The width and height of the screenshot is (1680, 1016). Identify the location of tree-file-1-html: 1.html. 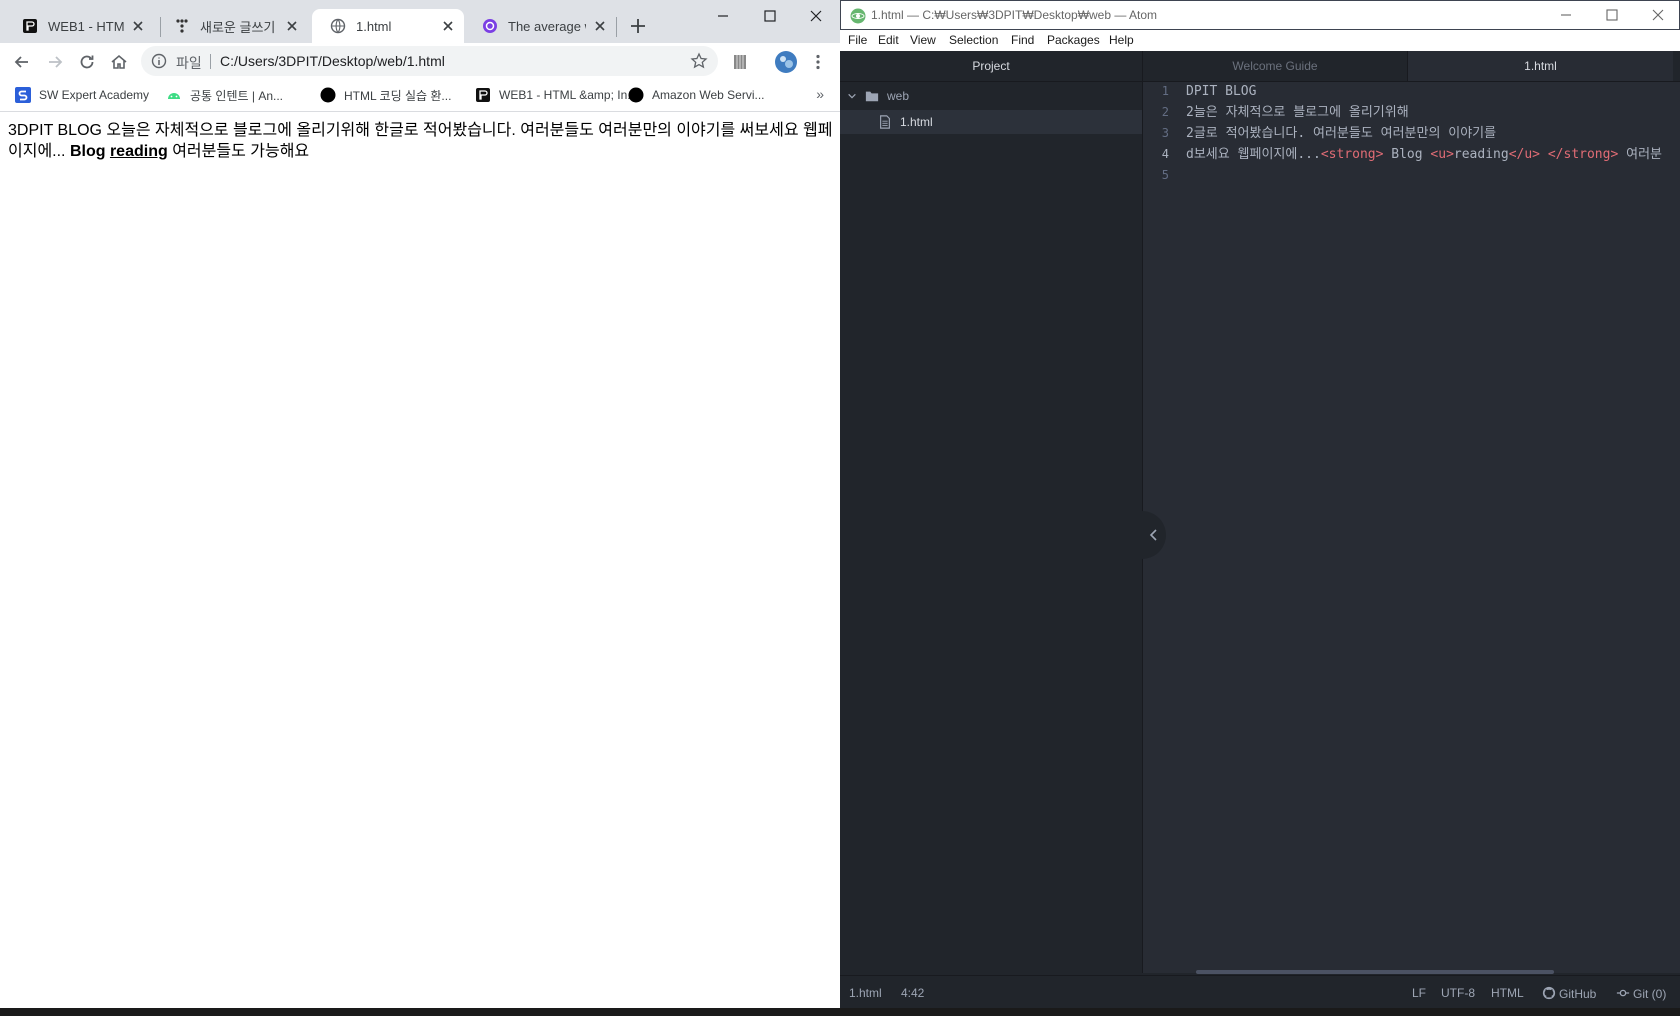
(991, 122).